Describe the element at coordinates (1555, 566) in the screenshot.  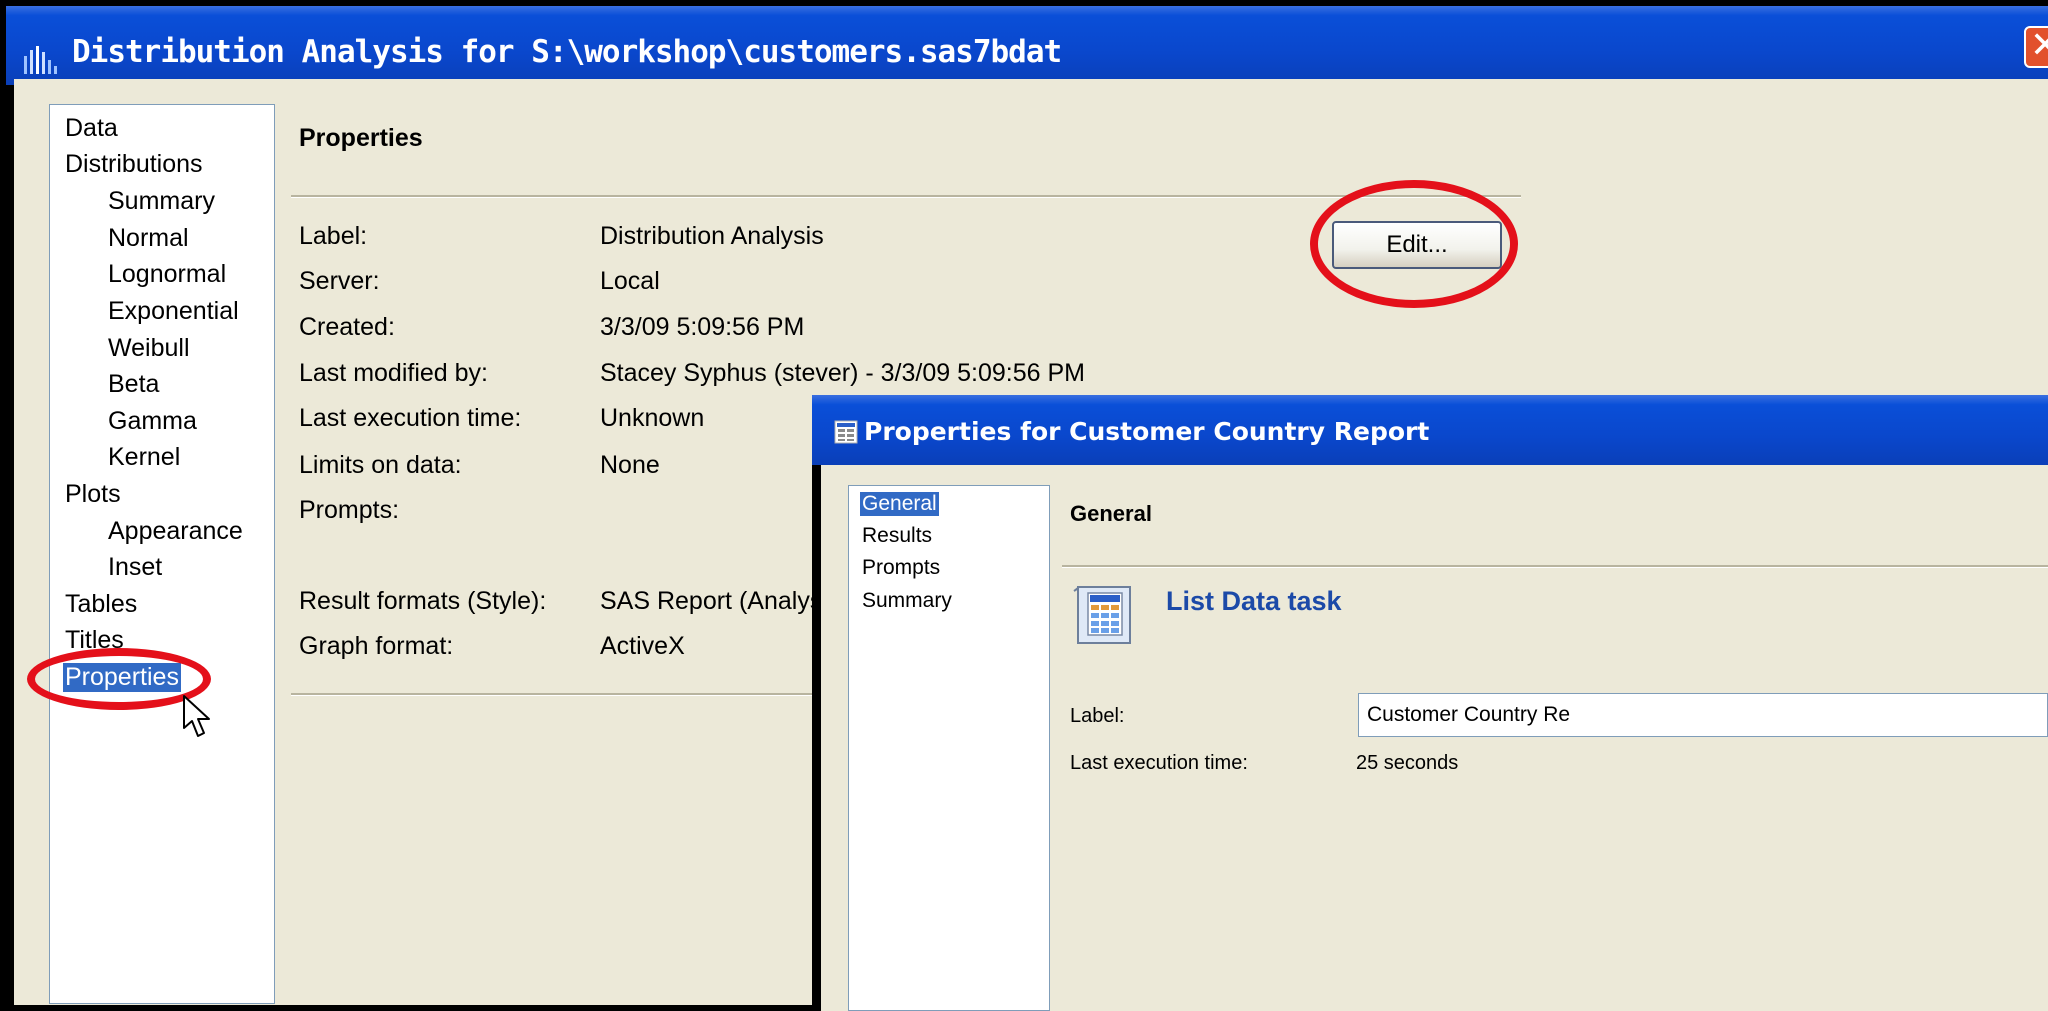
I see `general-divider` at that location.